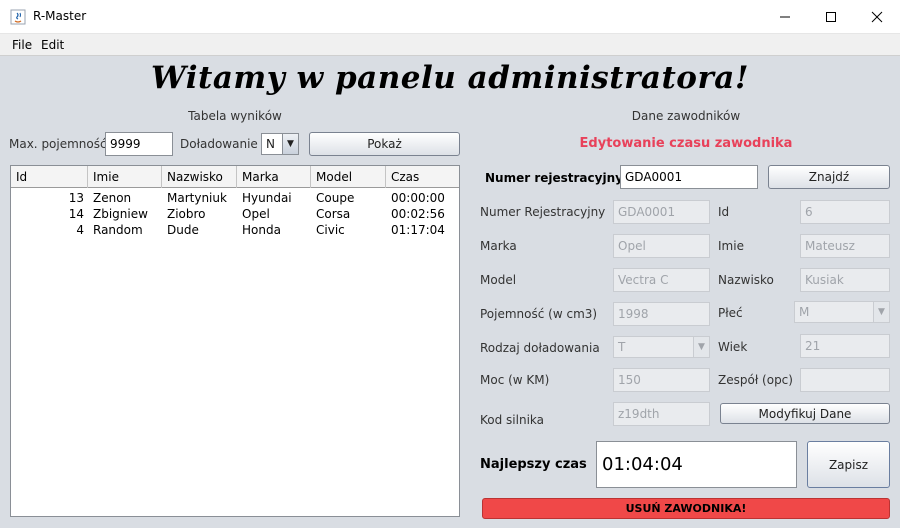 The height and width of the screenshot is (528, 900). What do you see at coordinates (746, 280) in the screenshot?
I see `field-label-last-name: Nazwisko` at bounding box center [746, 280].